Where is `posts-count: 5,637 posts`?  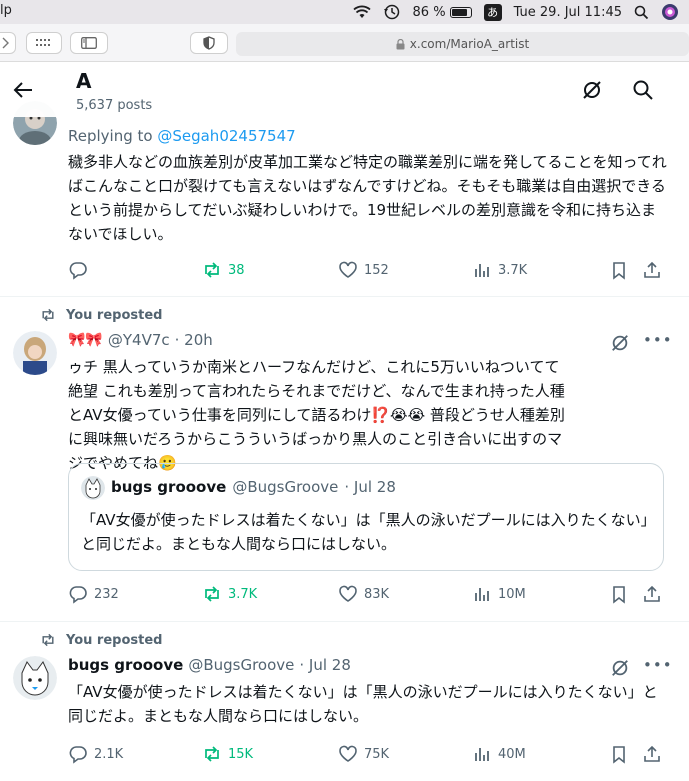
posts-count: 5,637 posts is located at coordinates (114, 105).